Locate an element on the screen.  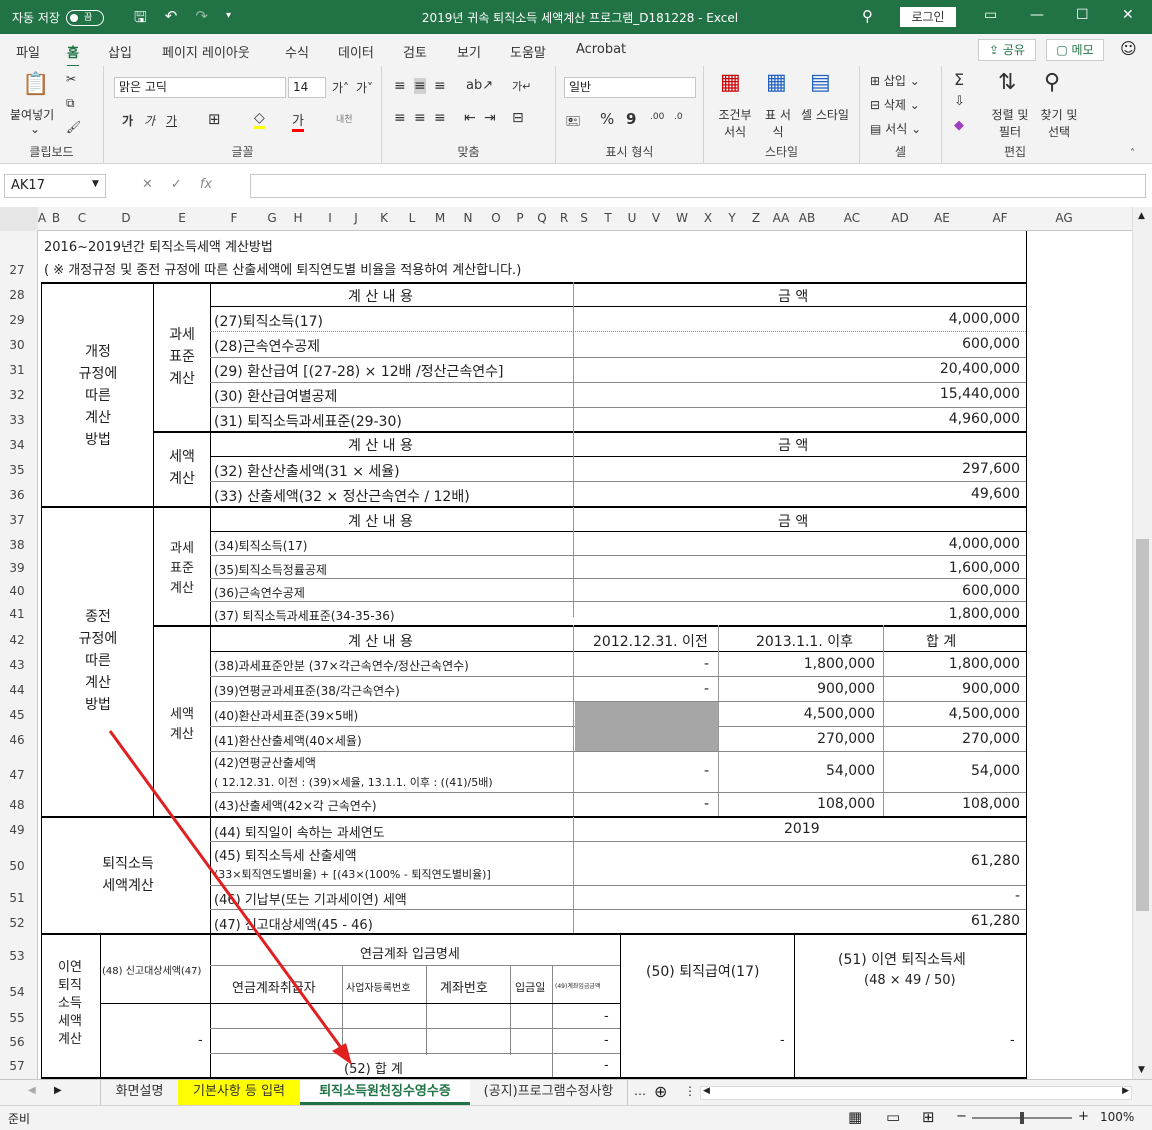
name-box-dropdown-icon: ▼ is located at coordinates (95, 184).